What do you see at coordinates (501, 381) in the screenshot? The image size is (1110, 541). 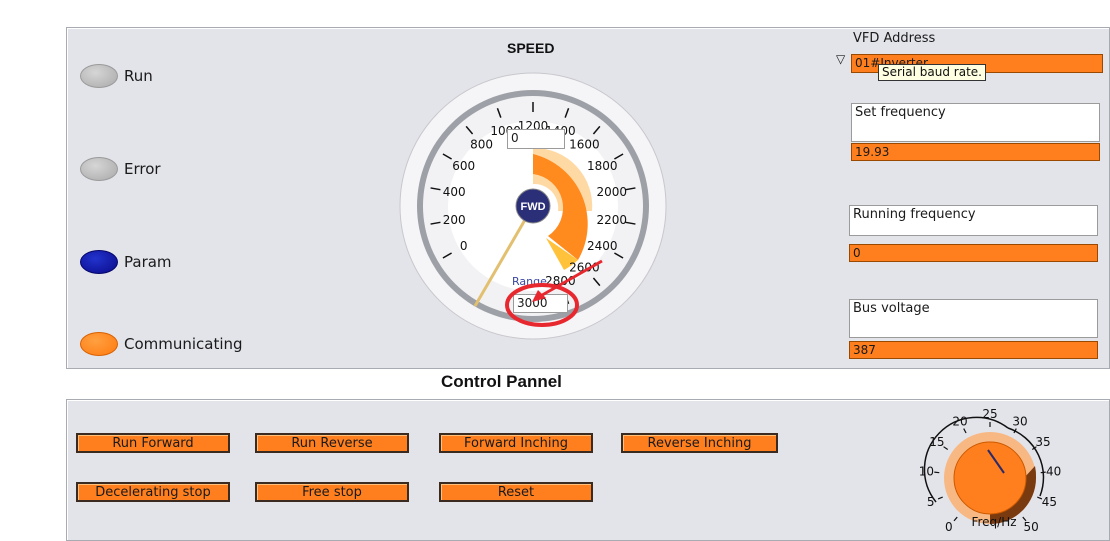 I see `control-panel-title: Control Pannel` at bounding box center [501, 381].